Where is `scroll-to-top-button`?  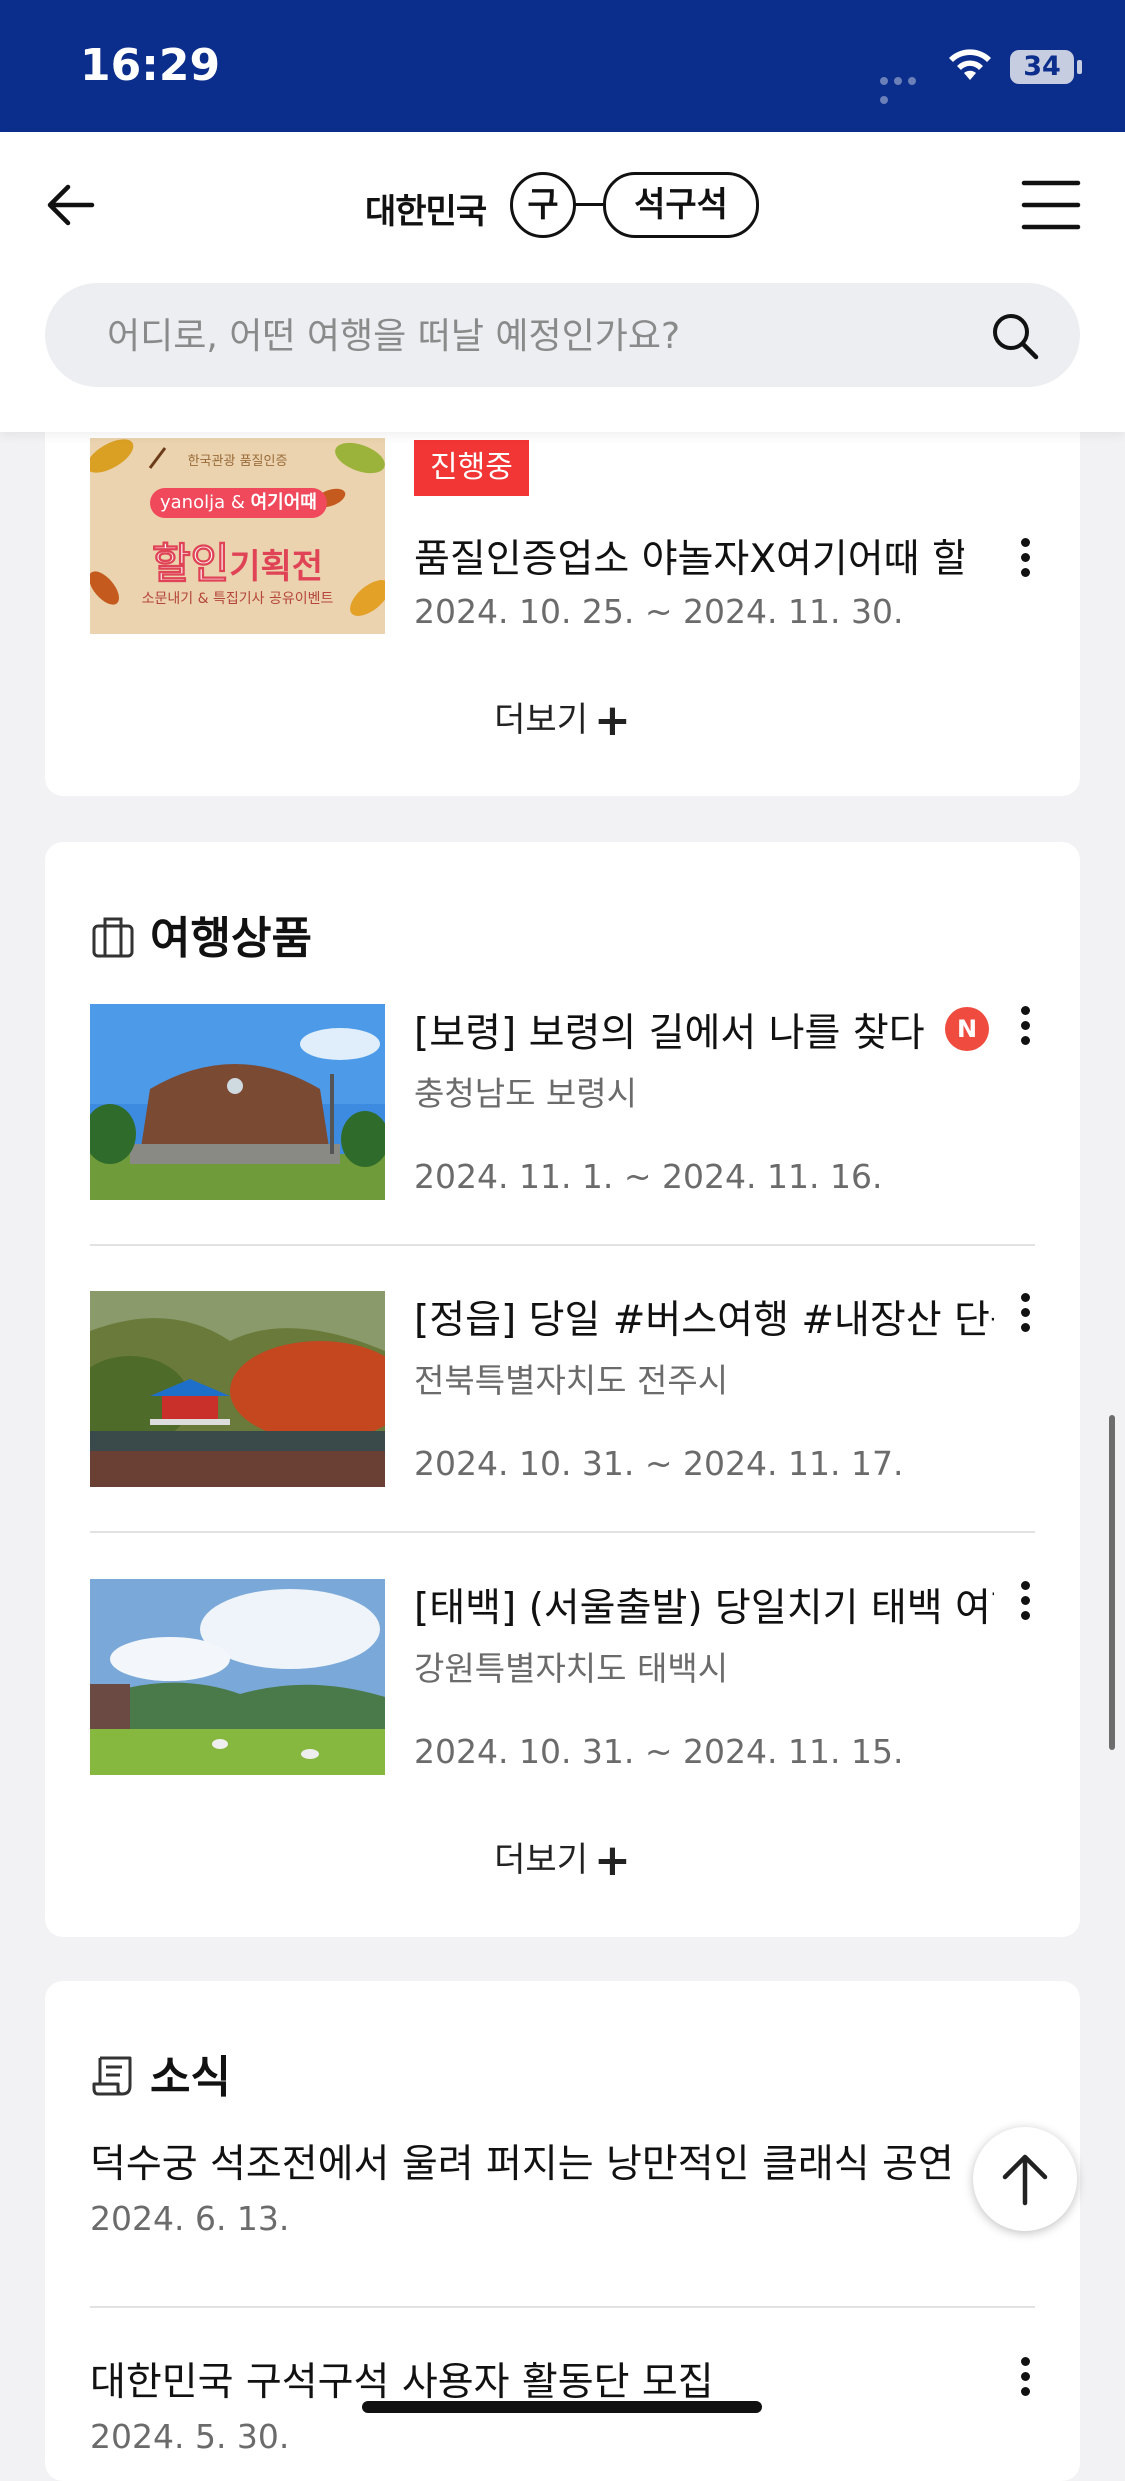
scroll-to-top-button is located at coordinates (1025, 2179).